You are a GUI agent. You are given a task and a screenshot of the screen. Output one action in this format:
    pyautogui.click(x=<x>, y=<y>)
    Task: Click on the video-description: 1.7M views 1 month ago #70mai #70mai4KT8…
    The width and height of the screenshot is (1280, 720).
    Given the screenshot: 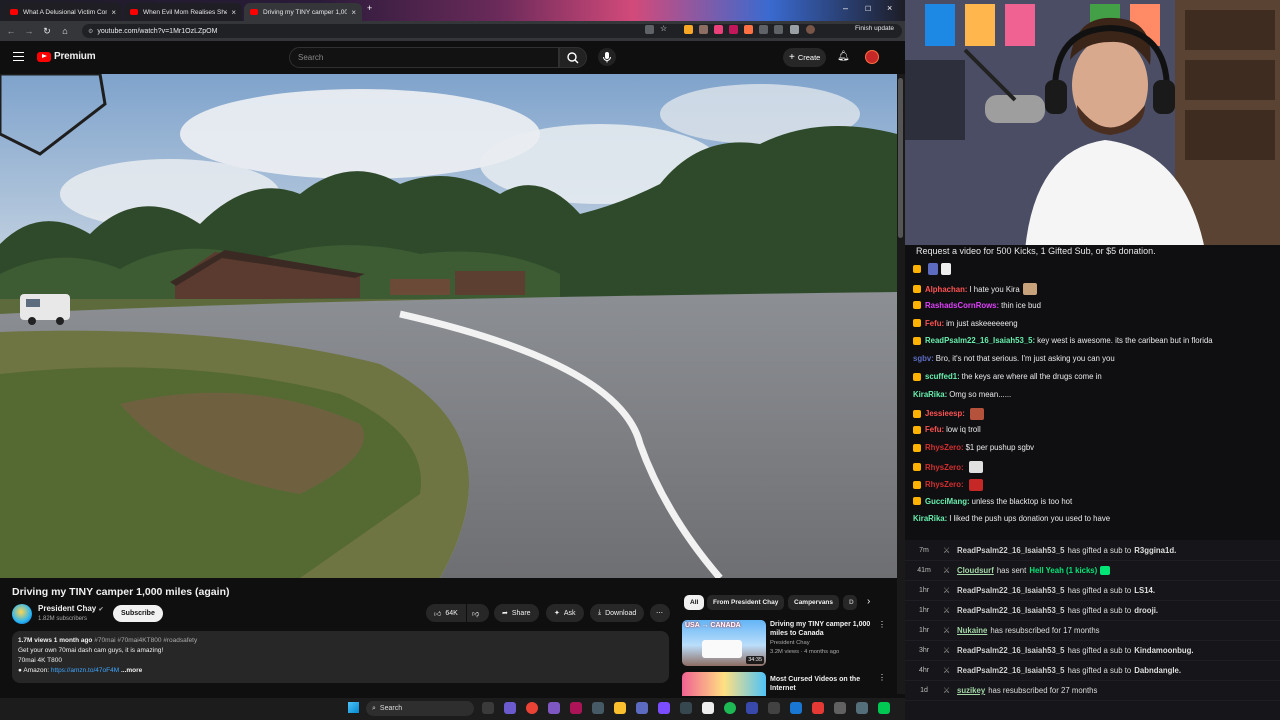 What is the action you would take?
    pyautogui.click(x=340, y=657)
    